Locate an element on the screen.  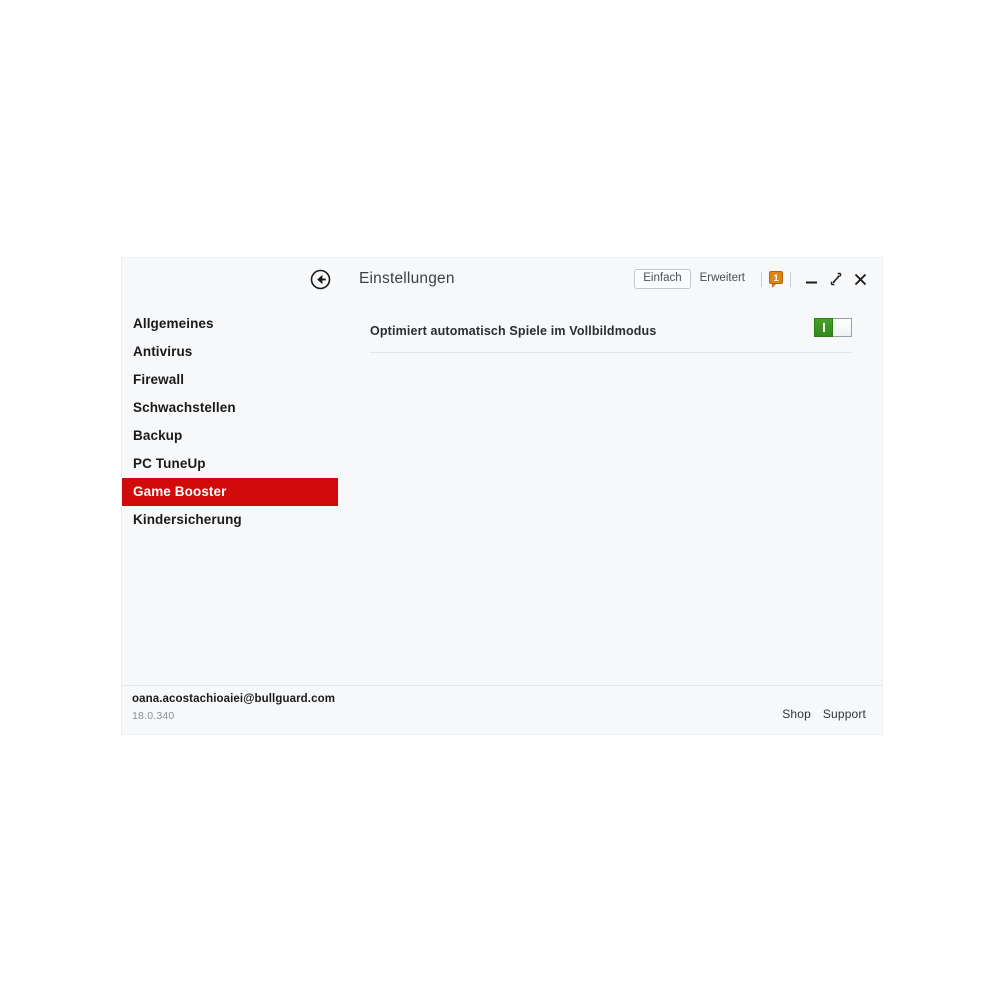
fullscreen-optimization-toggle is located at coordinates (833, 327).